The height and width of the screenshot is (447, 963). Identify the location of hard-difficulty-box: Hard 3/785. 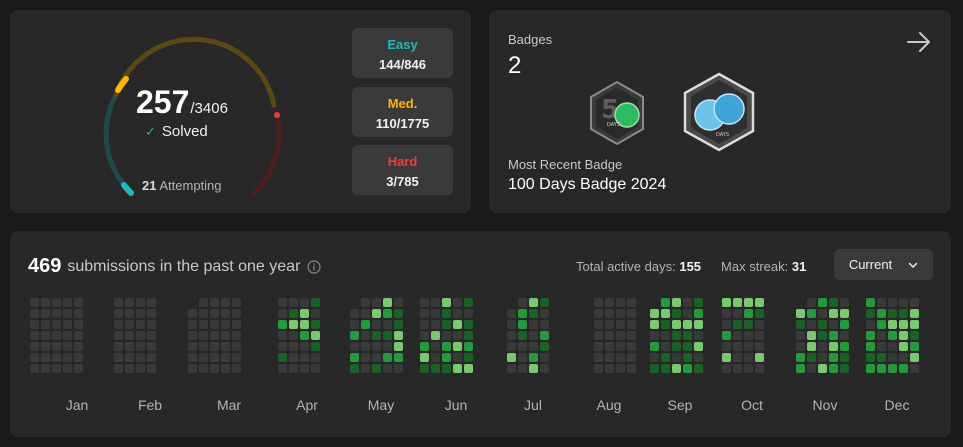
(402, 170).